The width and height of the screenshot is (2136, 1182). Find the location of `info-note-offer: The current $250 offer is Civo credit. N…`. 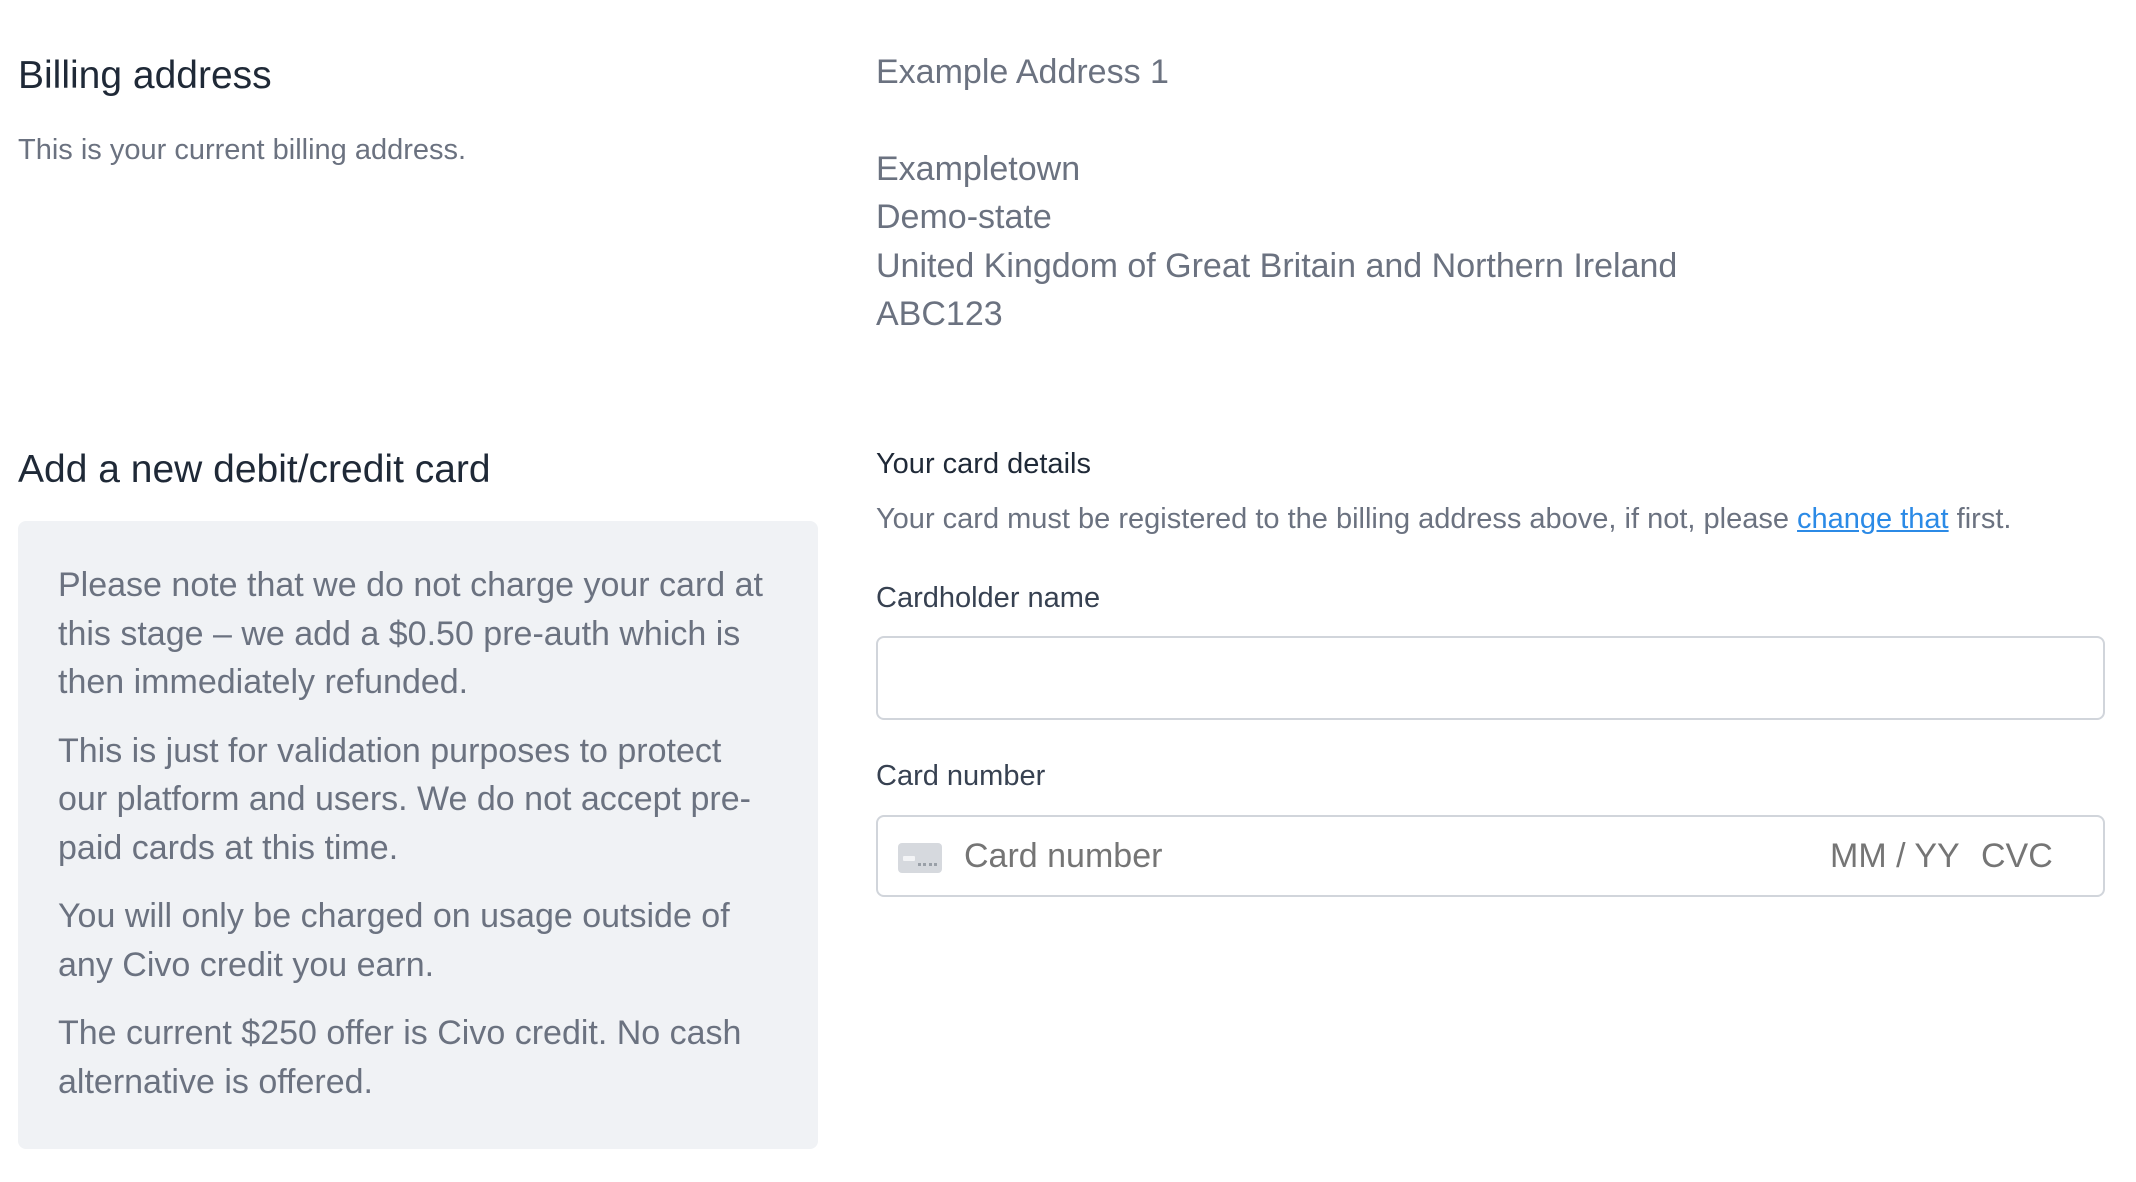

info-note-offer: The current $250 offer is Civo credit. N… is located at coordinates (400, 1057).